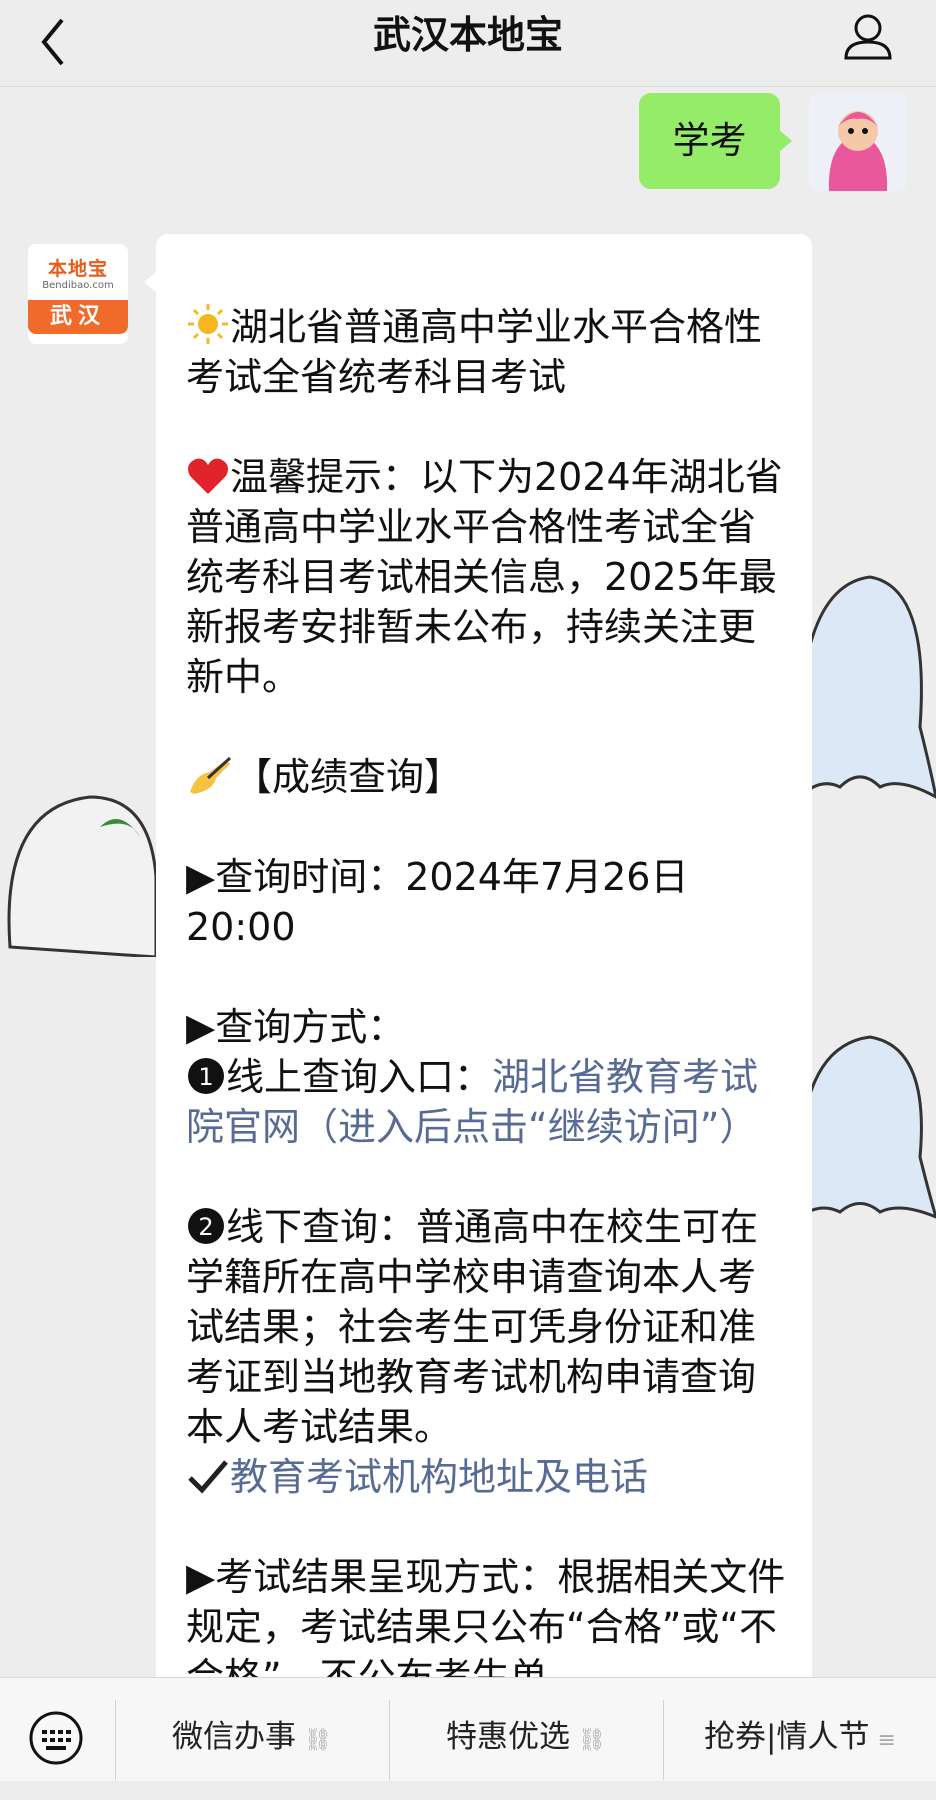  I want to click on svg-text: 2, so click(205, 1227).